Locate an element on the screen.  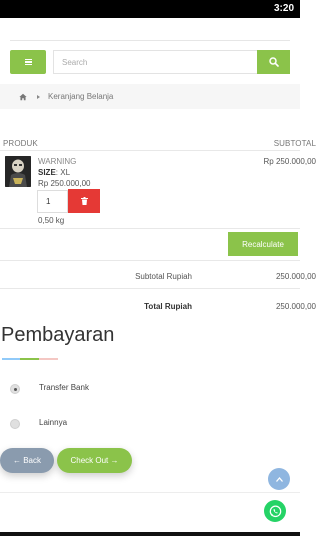
checkout-button: Check Out → is located at coordinates (94, 460).